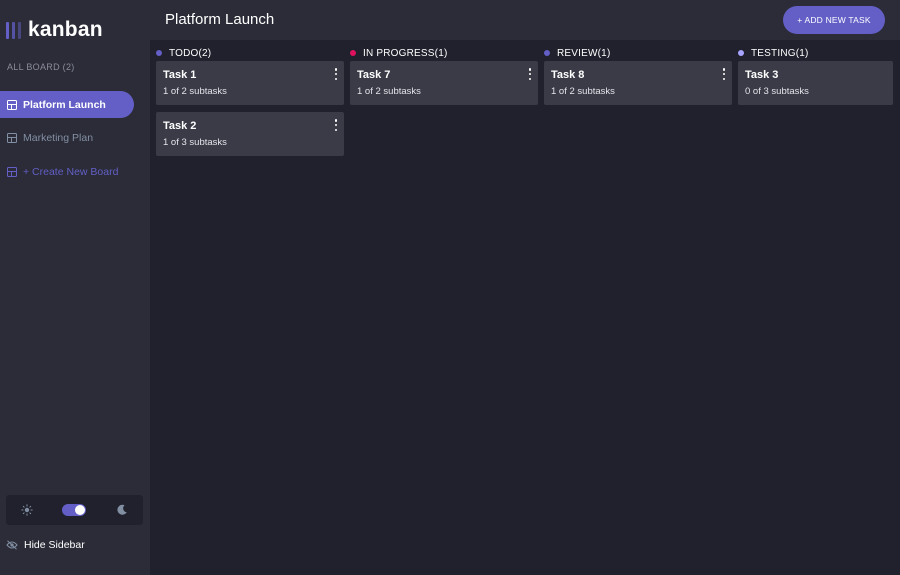 This screenshot has height=575, width=900. What do you see at coordinates (568, 75) in the screenshot?
I see `task-title: Task 8` at bounding box center [568, 75].